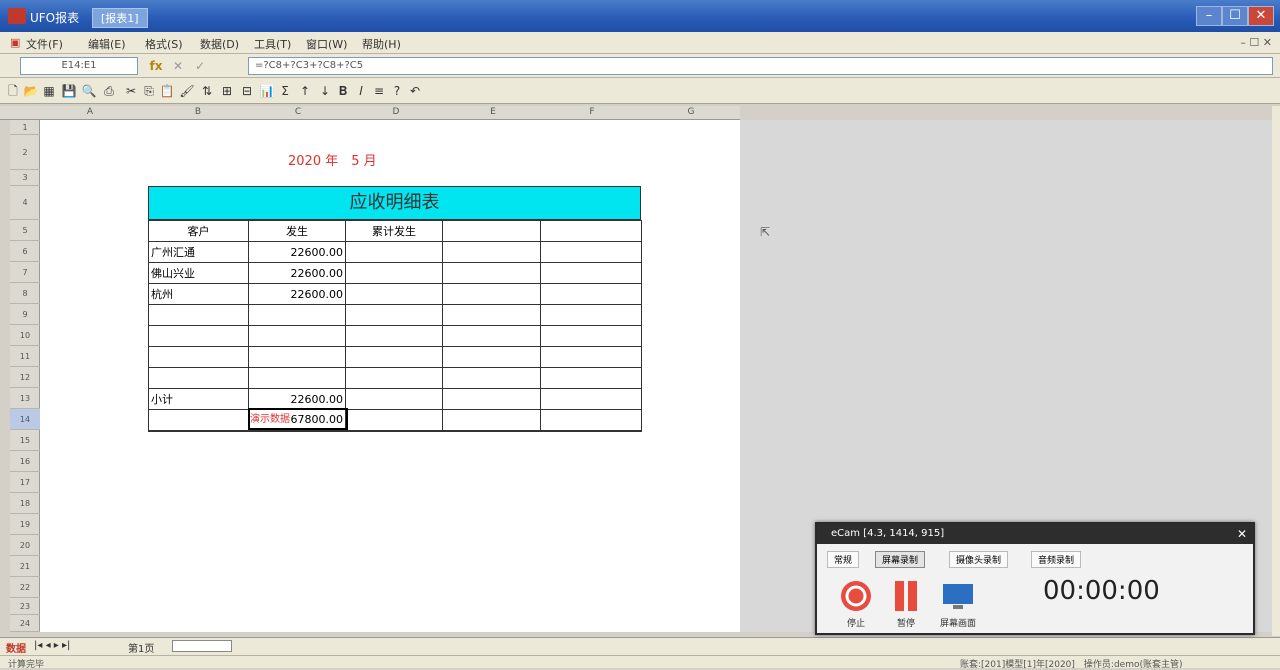 The width and height of the screenshot is (1280, 670). I want to click on cut-icon: ✂, so click(131, 91).